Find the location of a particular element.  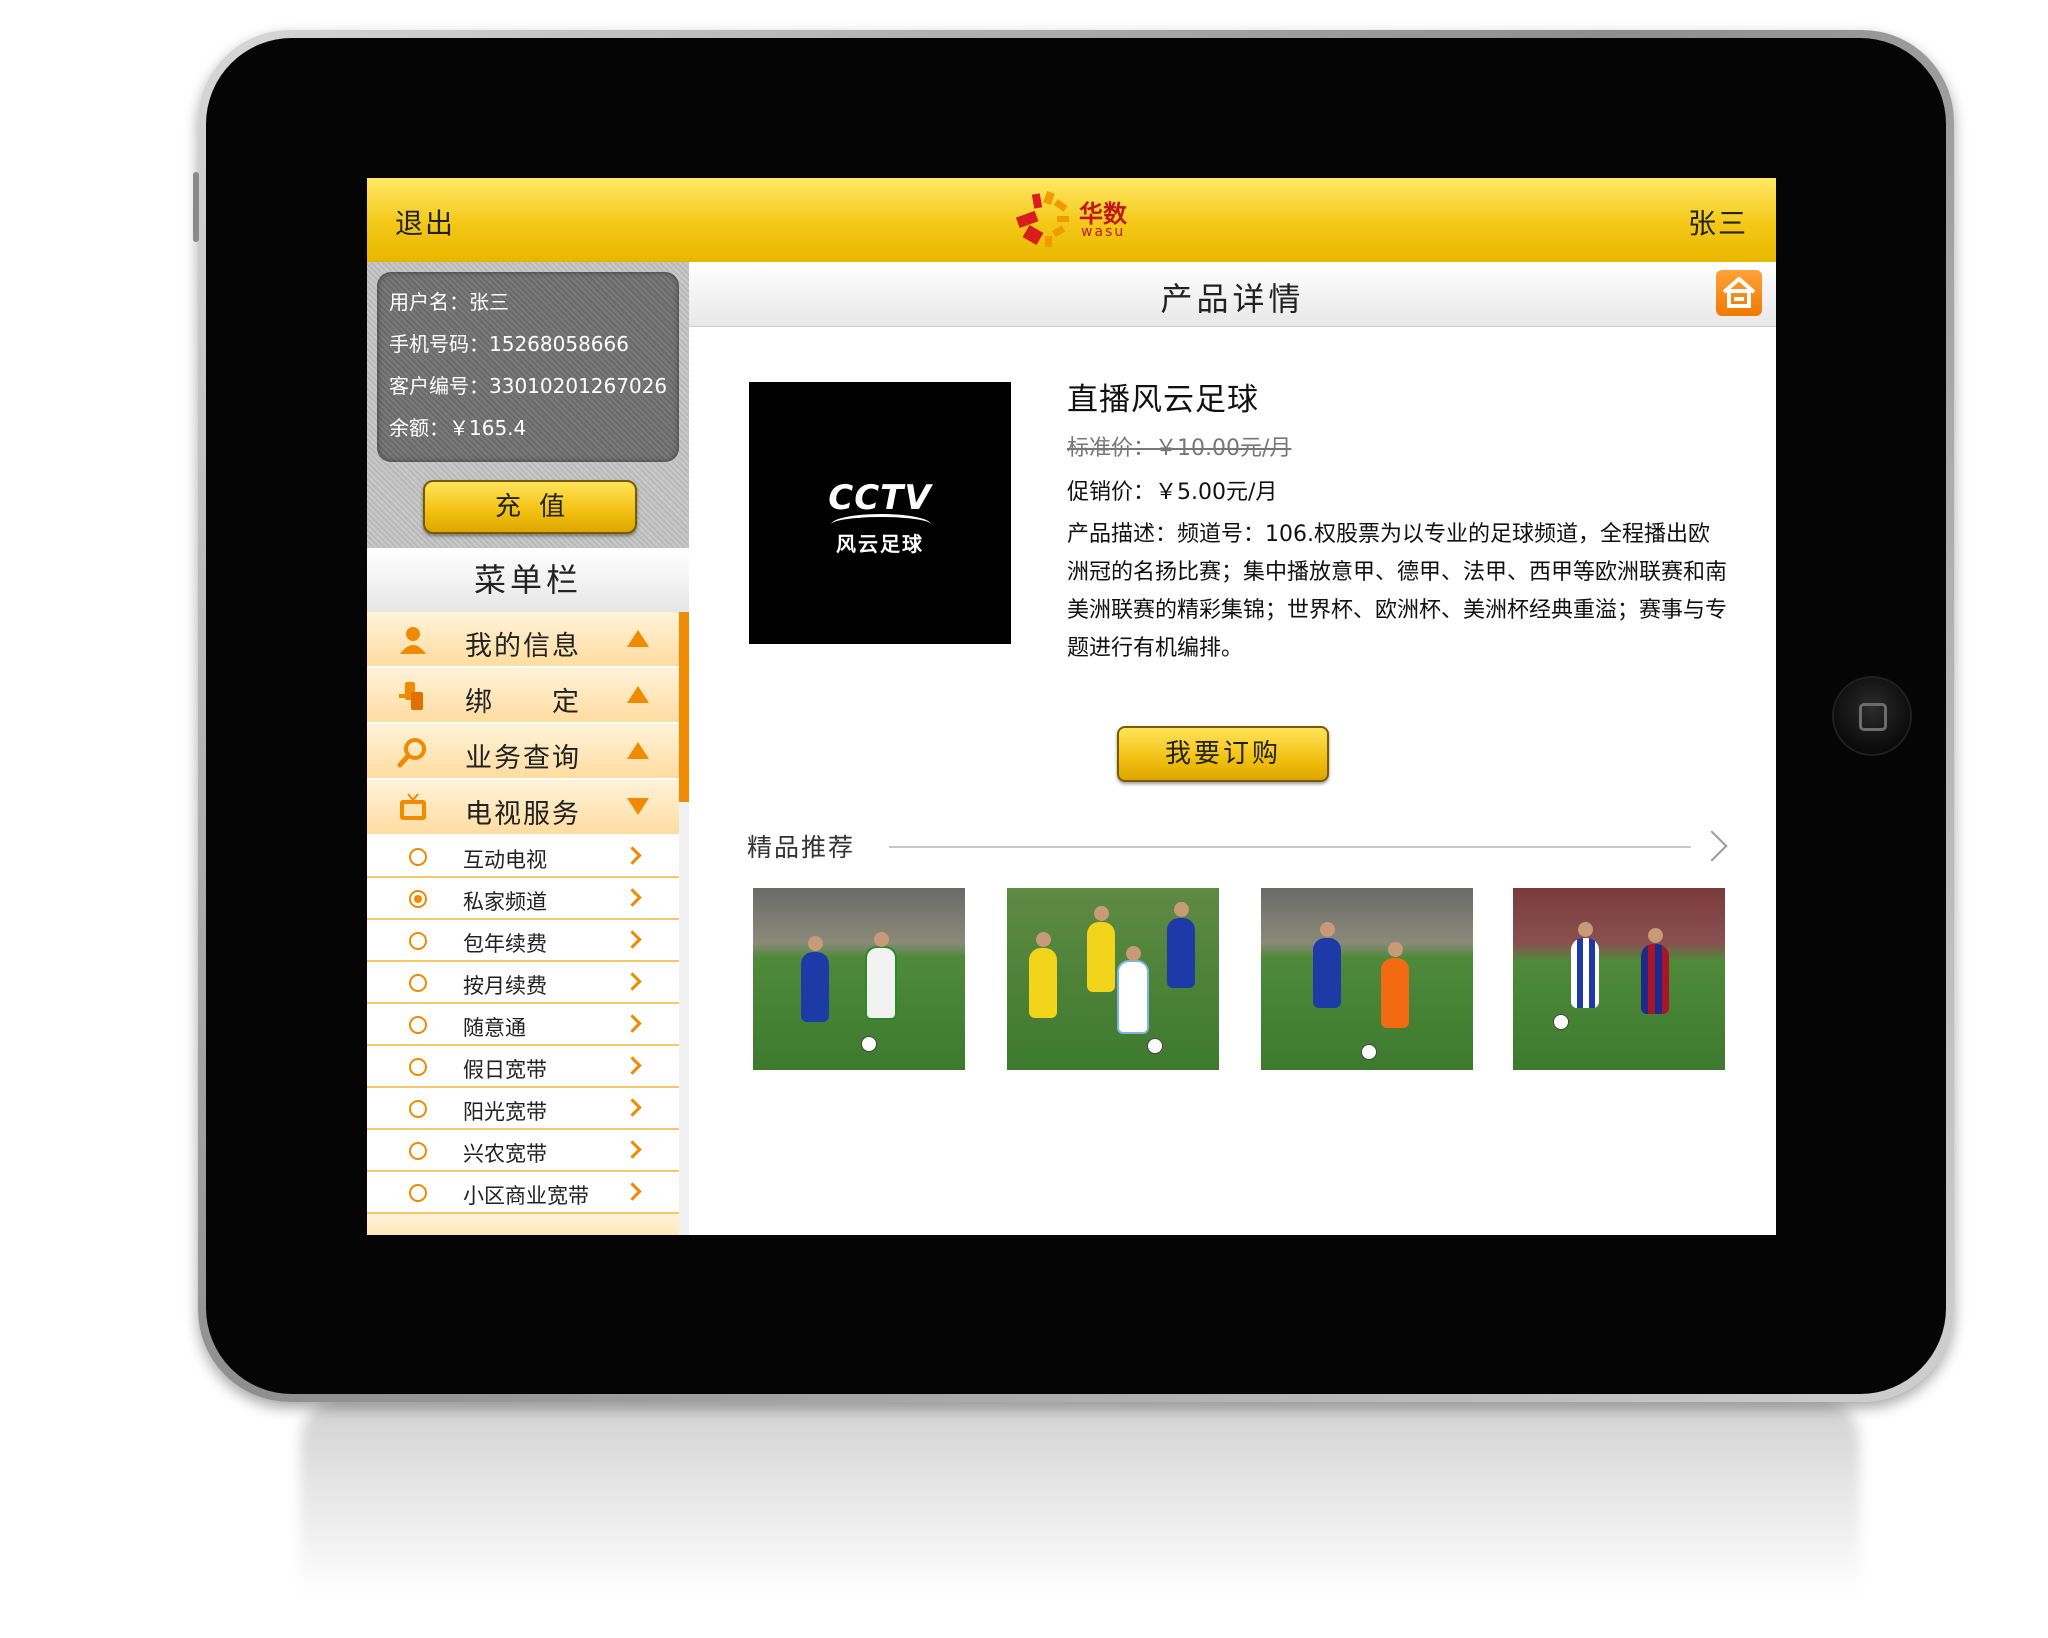

submenu-item-label: 假日宽带 is located at coordinates (505, 1070).